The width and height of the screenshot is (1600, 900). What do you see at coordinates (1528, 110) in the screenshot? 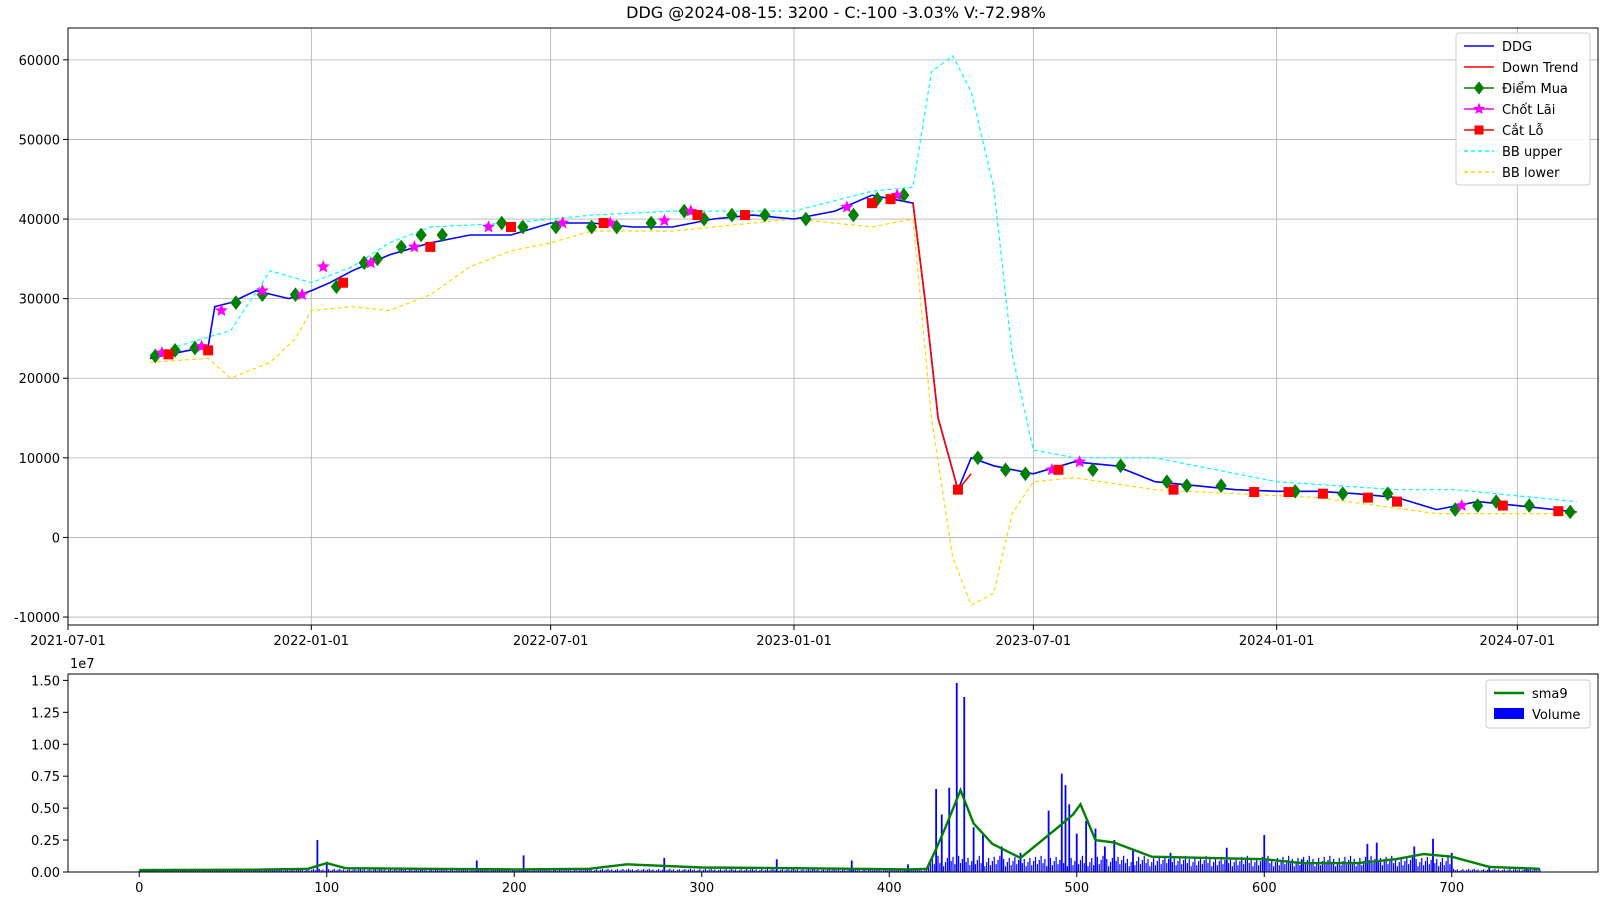
I see `legend-label: Chốt Lãi` at bounding box center [1528, 110].